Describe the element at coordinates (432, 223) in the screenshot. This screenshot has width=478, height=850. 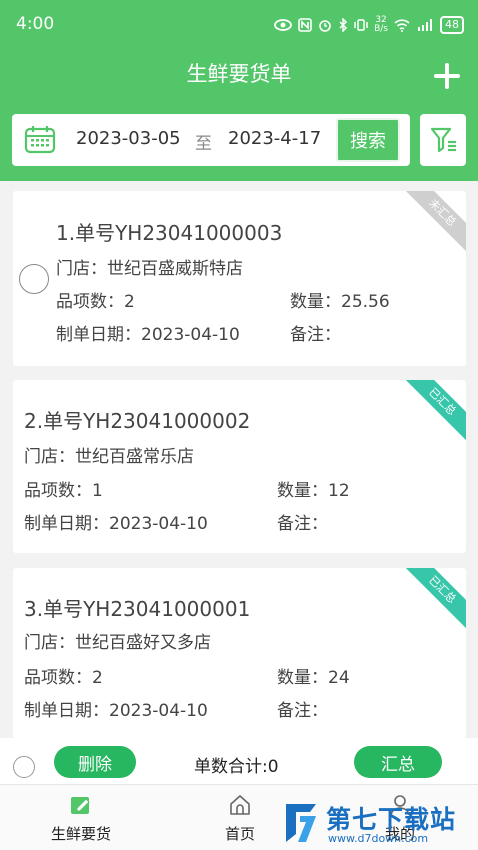
I see `status-ribbon: 未汇总` at that location.